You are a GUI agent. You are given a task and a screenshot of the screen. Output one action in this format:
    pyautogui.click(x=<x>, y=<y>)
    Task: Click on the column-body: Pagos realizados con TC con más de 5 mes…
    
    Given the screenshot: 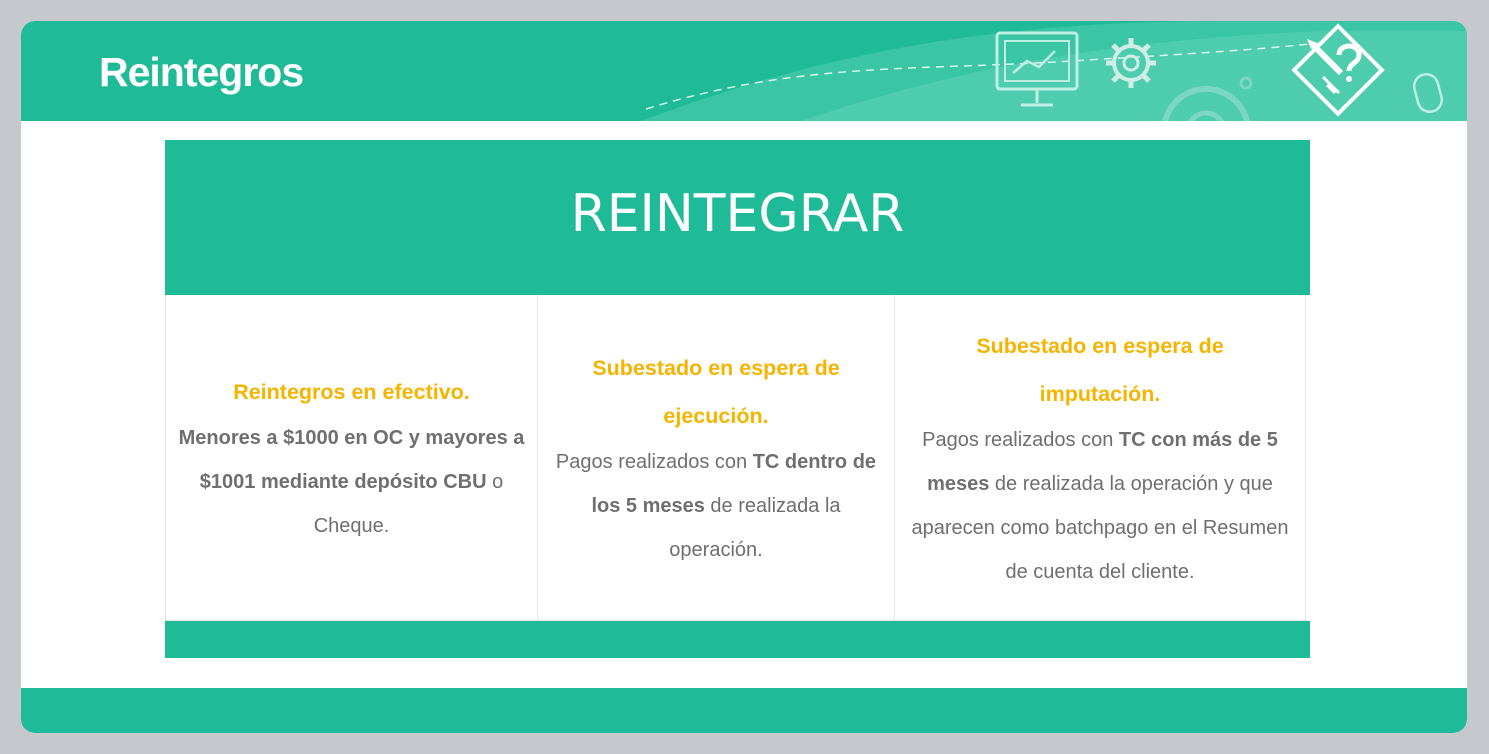 What is the action you would take?
    pyautogui.click(x=1100, y=506)
    